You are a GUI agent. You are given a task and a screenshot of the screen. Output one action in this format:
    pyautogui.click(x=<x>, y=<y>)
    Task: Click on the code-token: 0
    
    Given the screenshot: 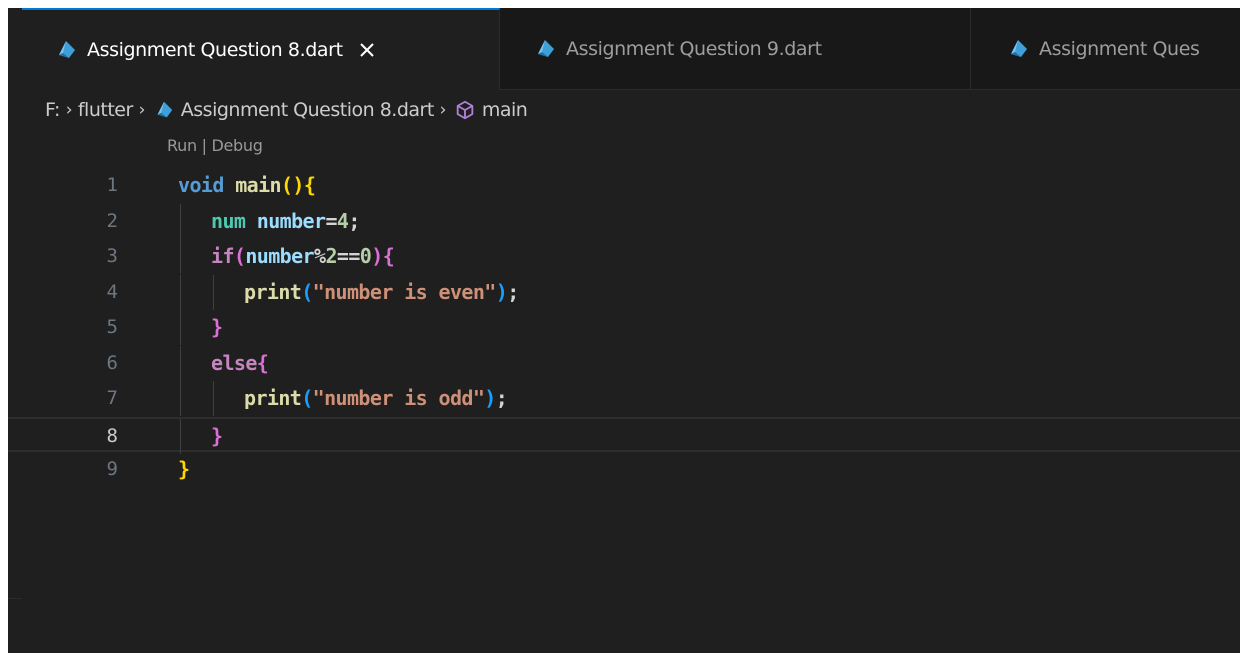 What is the action you would take?
    pyautogui.click(x=365, y=256)
    